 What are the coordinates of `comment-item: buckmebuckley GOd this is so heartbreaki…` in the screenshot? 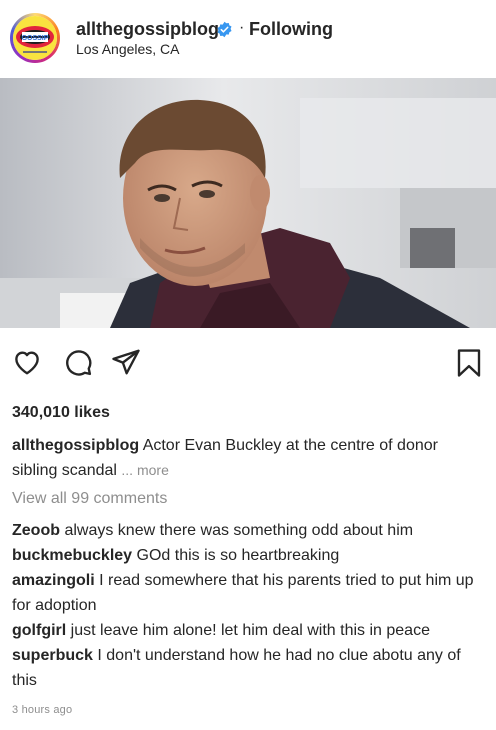 It's located at (248, 555).